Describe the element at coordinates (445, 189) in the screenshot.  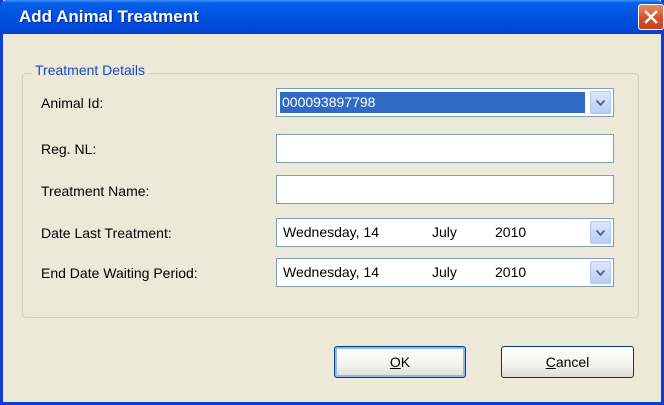
I see `treatment-name-field` at that location.